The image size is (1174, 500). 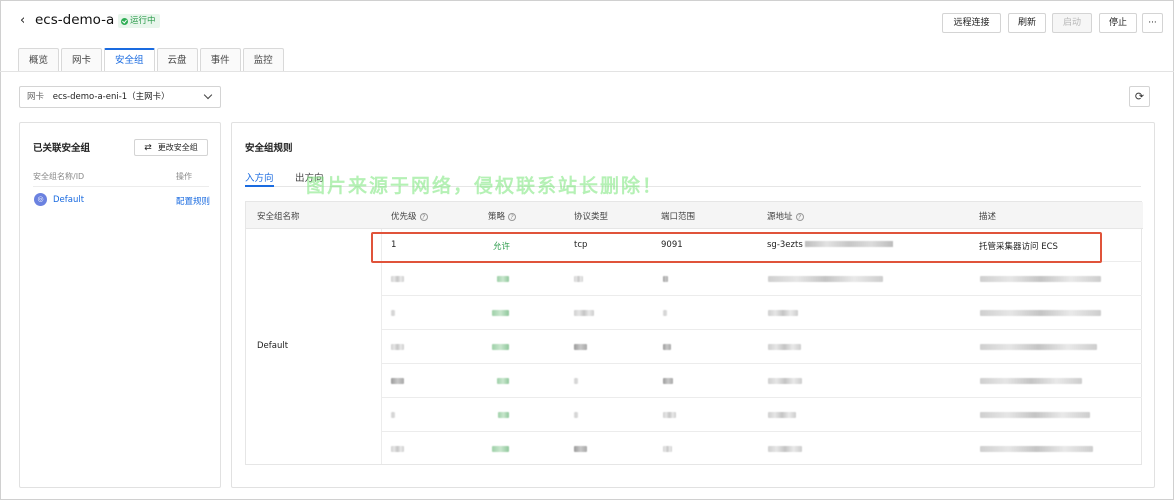 I want to click on active-tab-underline, so click(x=259, y=186).